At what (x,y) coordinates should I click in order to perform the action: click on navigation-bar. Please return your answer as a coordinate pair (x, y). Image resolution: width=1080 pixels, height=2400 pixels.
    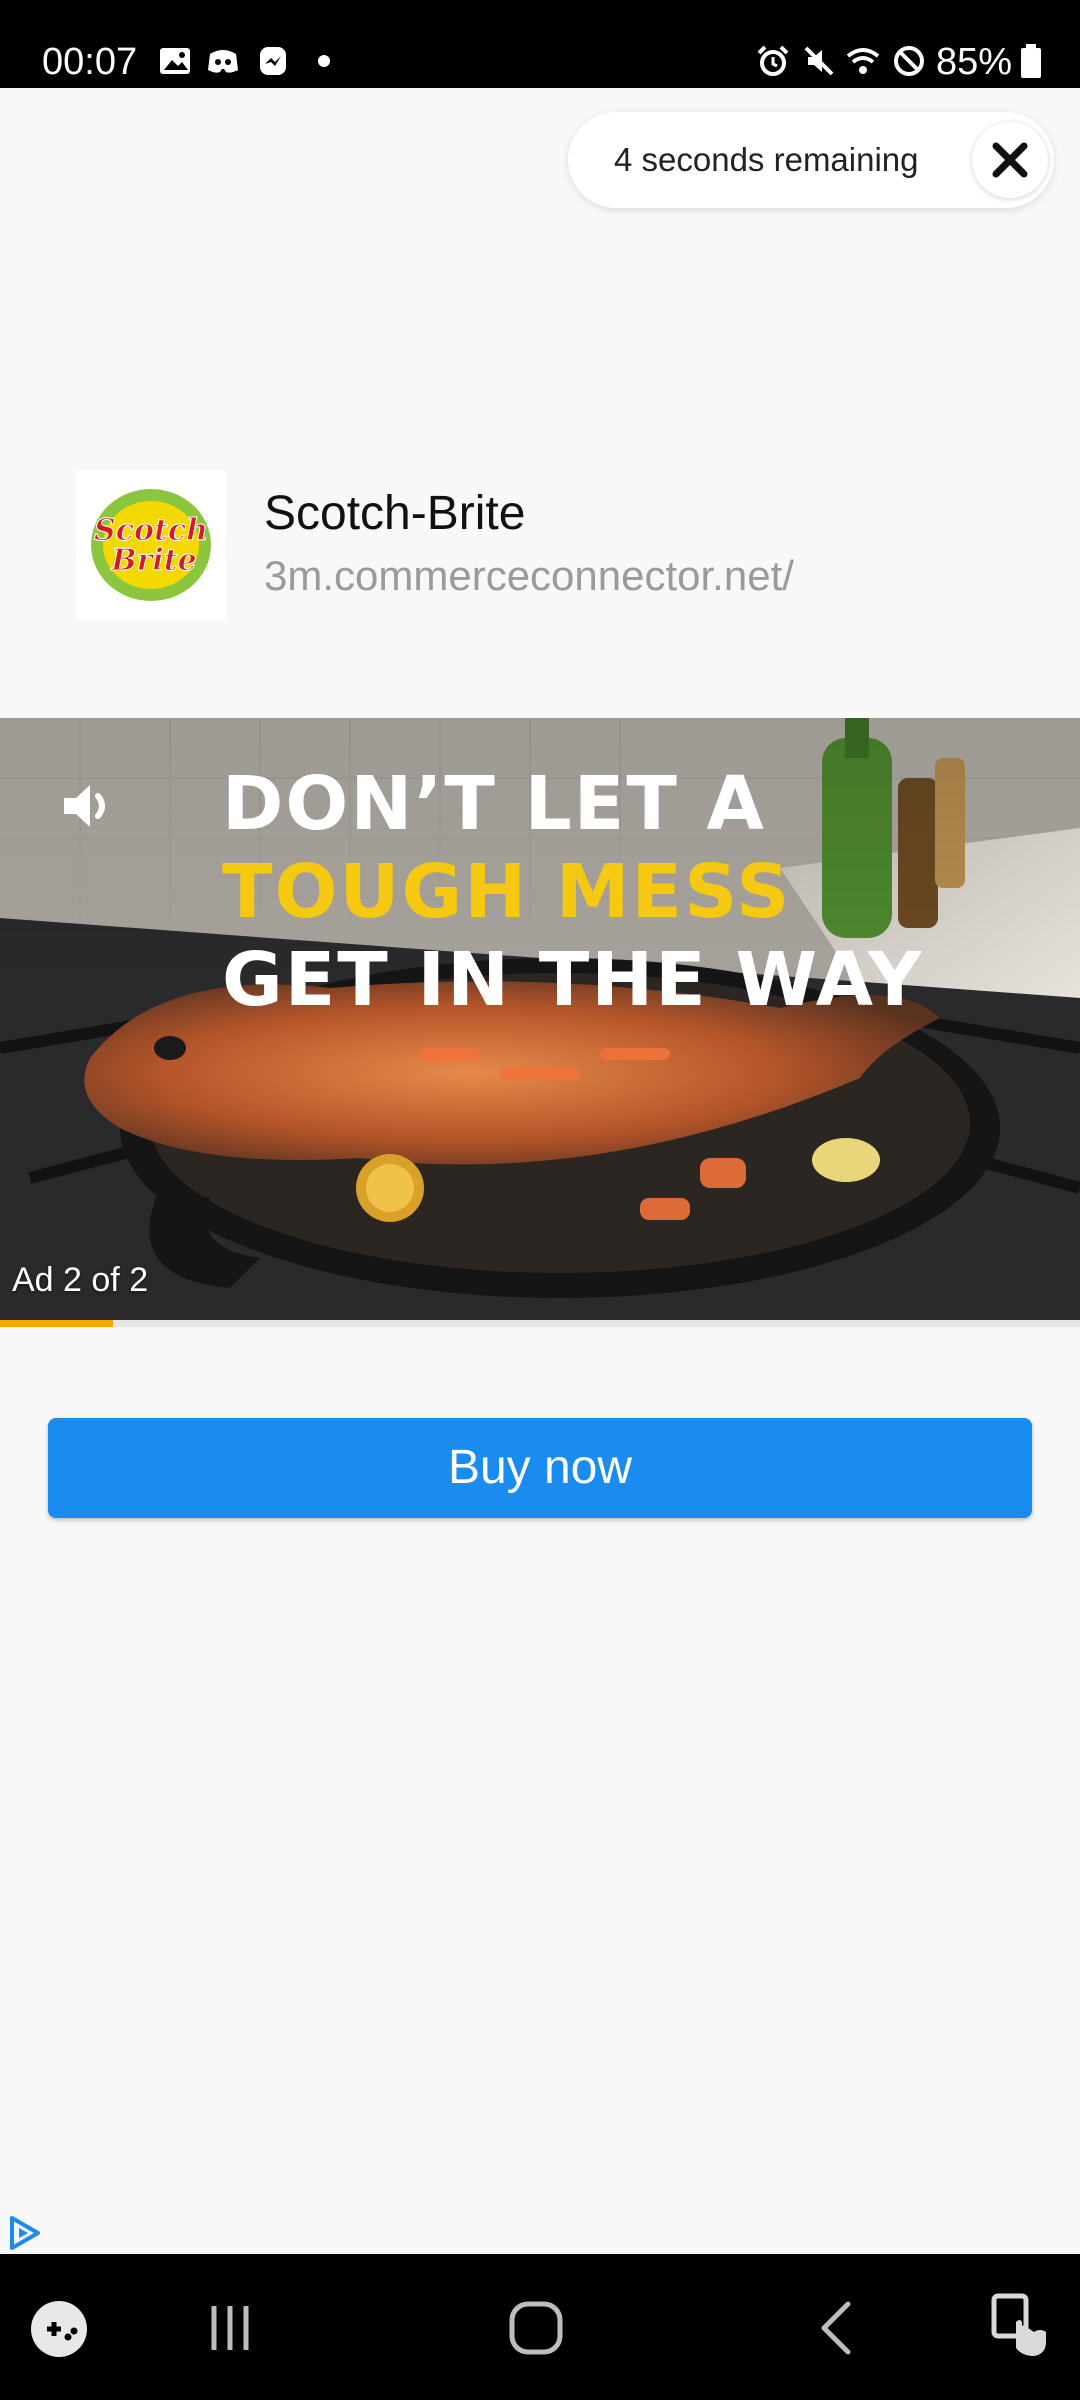
    Looking at the image, I should click on (540, 2327).